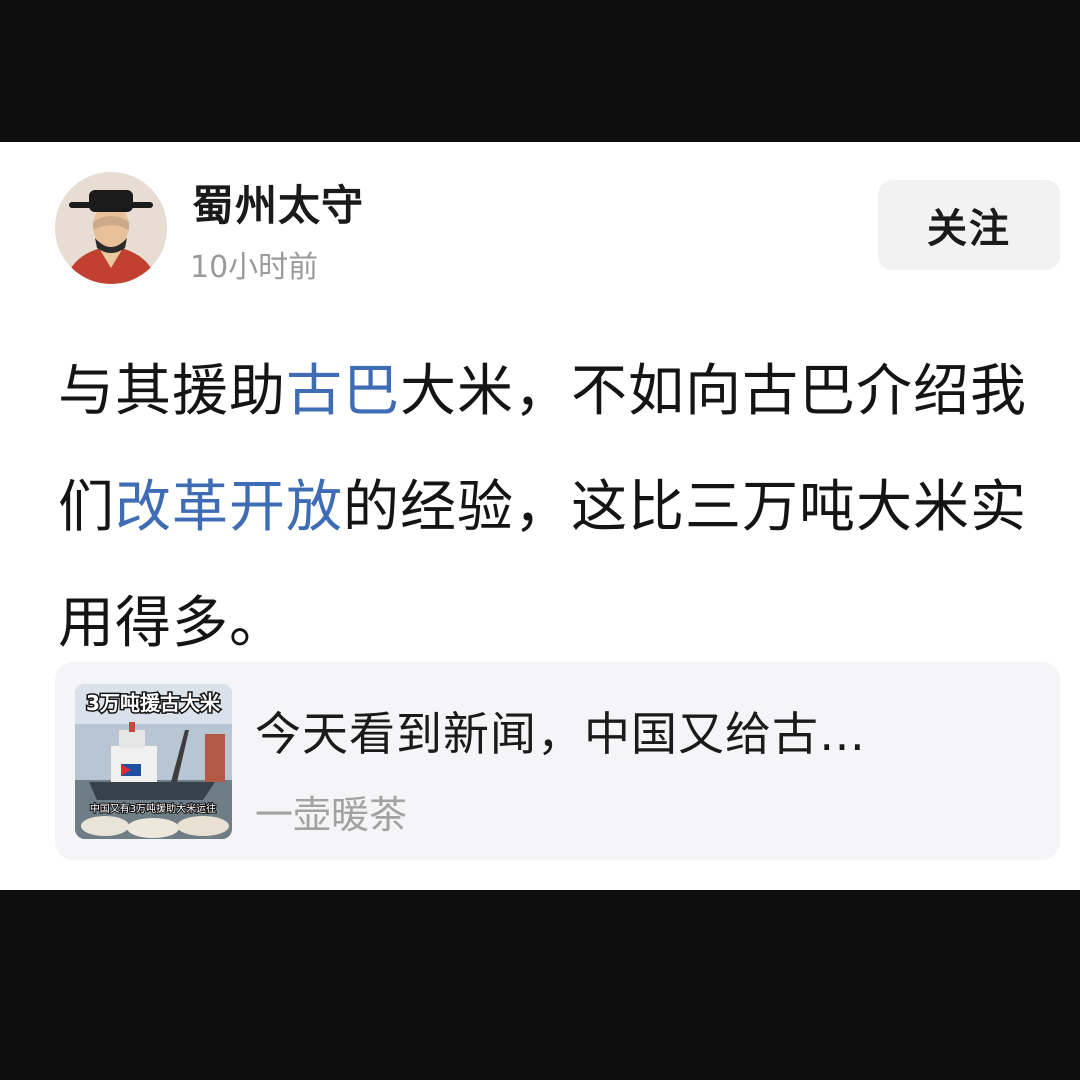 This screenshot has width=1080, height=1080. I want to click on post-text: 与其援助, so click(172, 391).